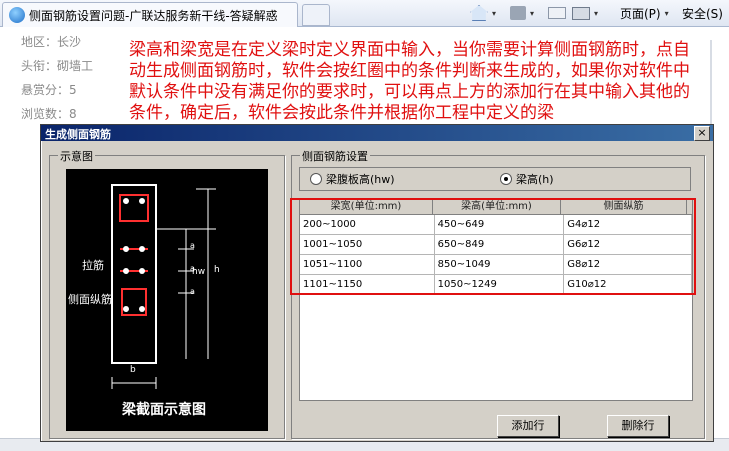  Describe the element at coordinates (479, 13) in the screenshot. I see `home-icon` at that location.